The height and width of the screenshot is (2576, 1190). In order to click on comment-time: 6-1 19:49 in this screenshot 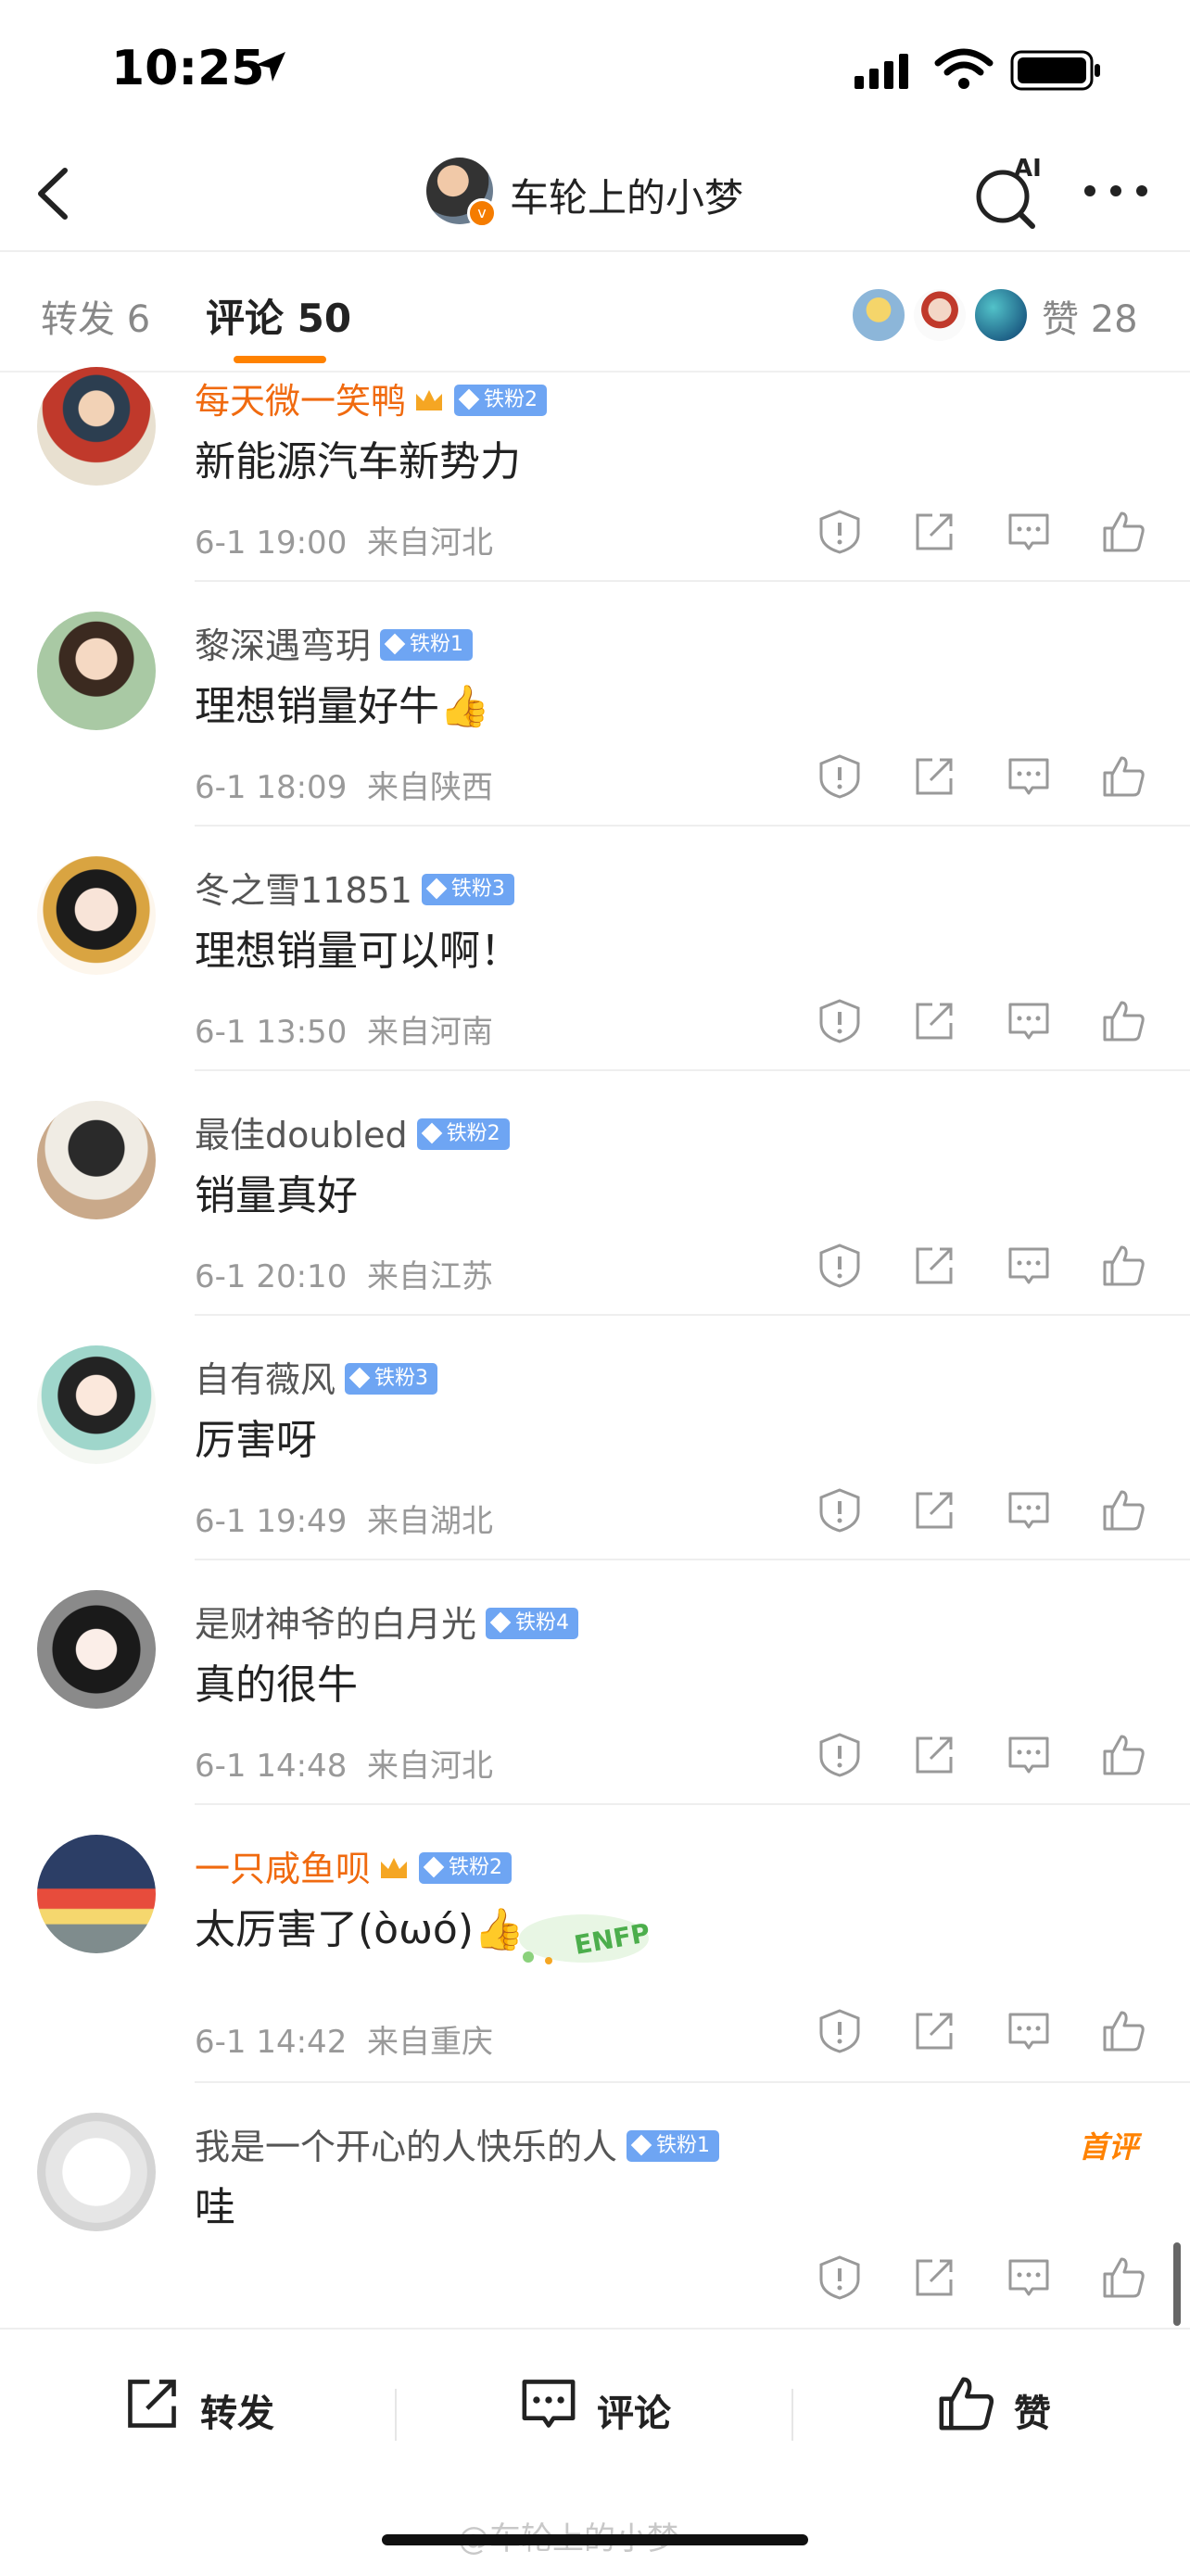, I will do `click(271, 1521)`.